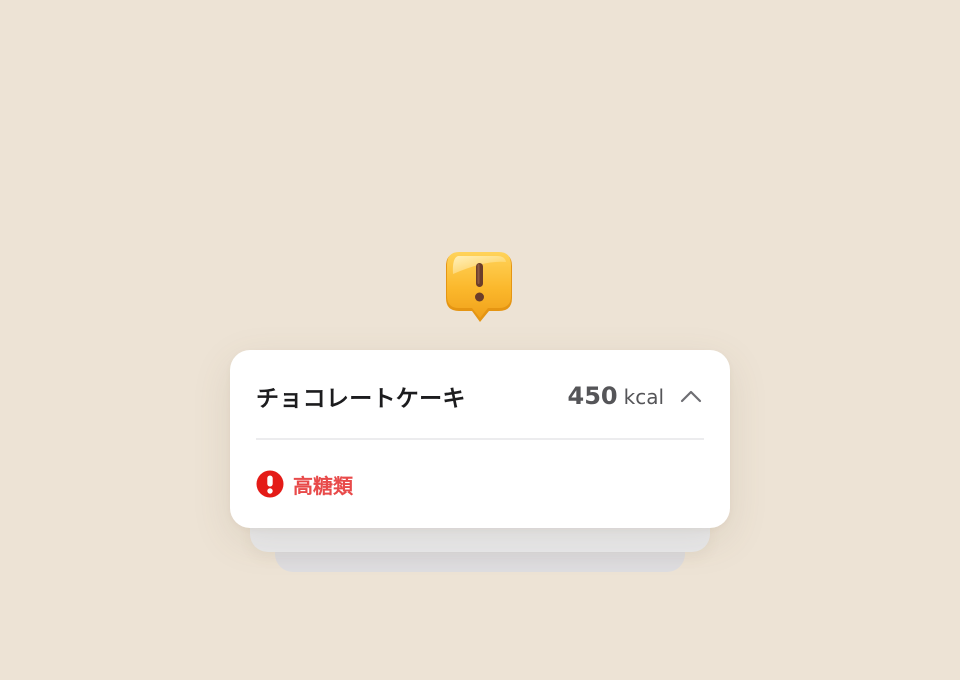 This screenshot has height=680, width=960. I want to click on food-name: チョコレートケーキ, so click(361, 399).